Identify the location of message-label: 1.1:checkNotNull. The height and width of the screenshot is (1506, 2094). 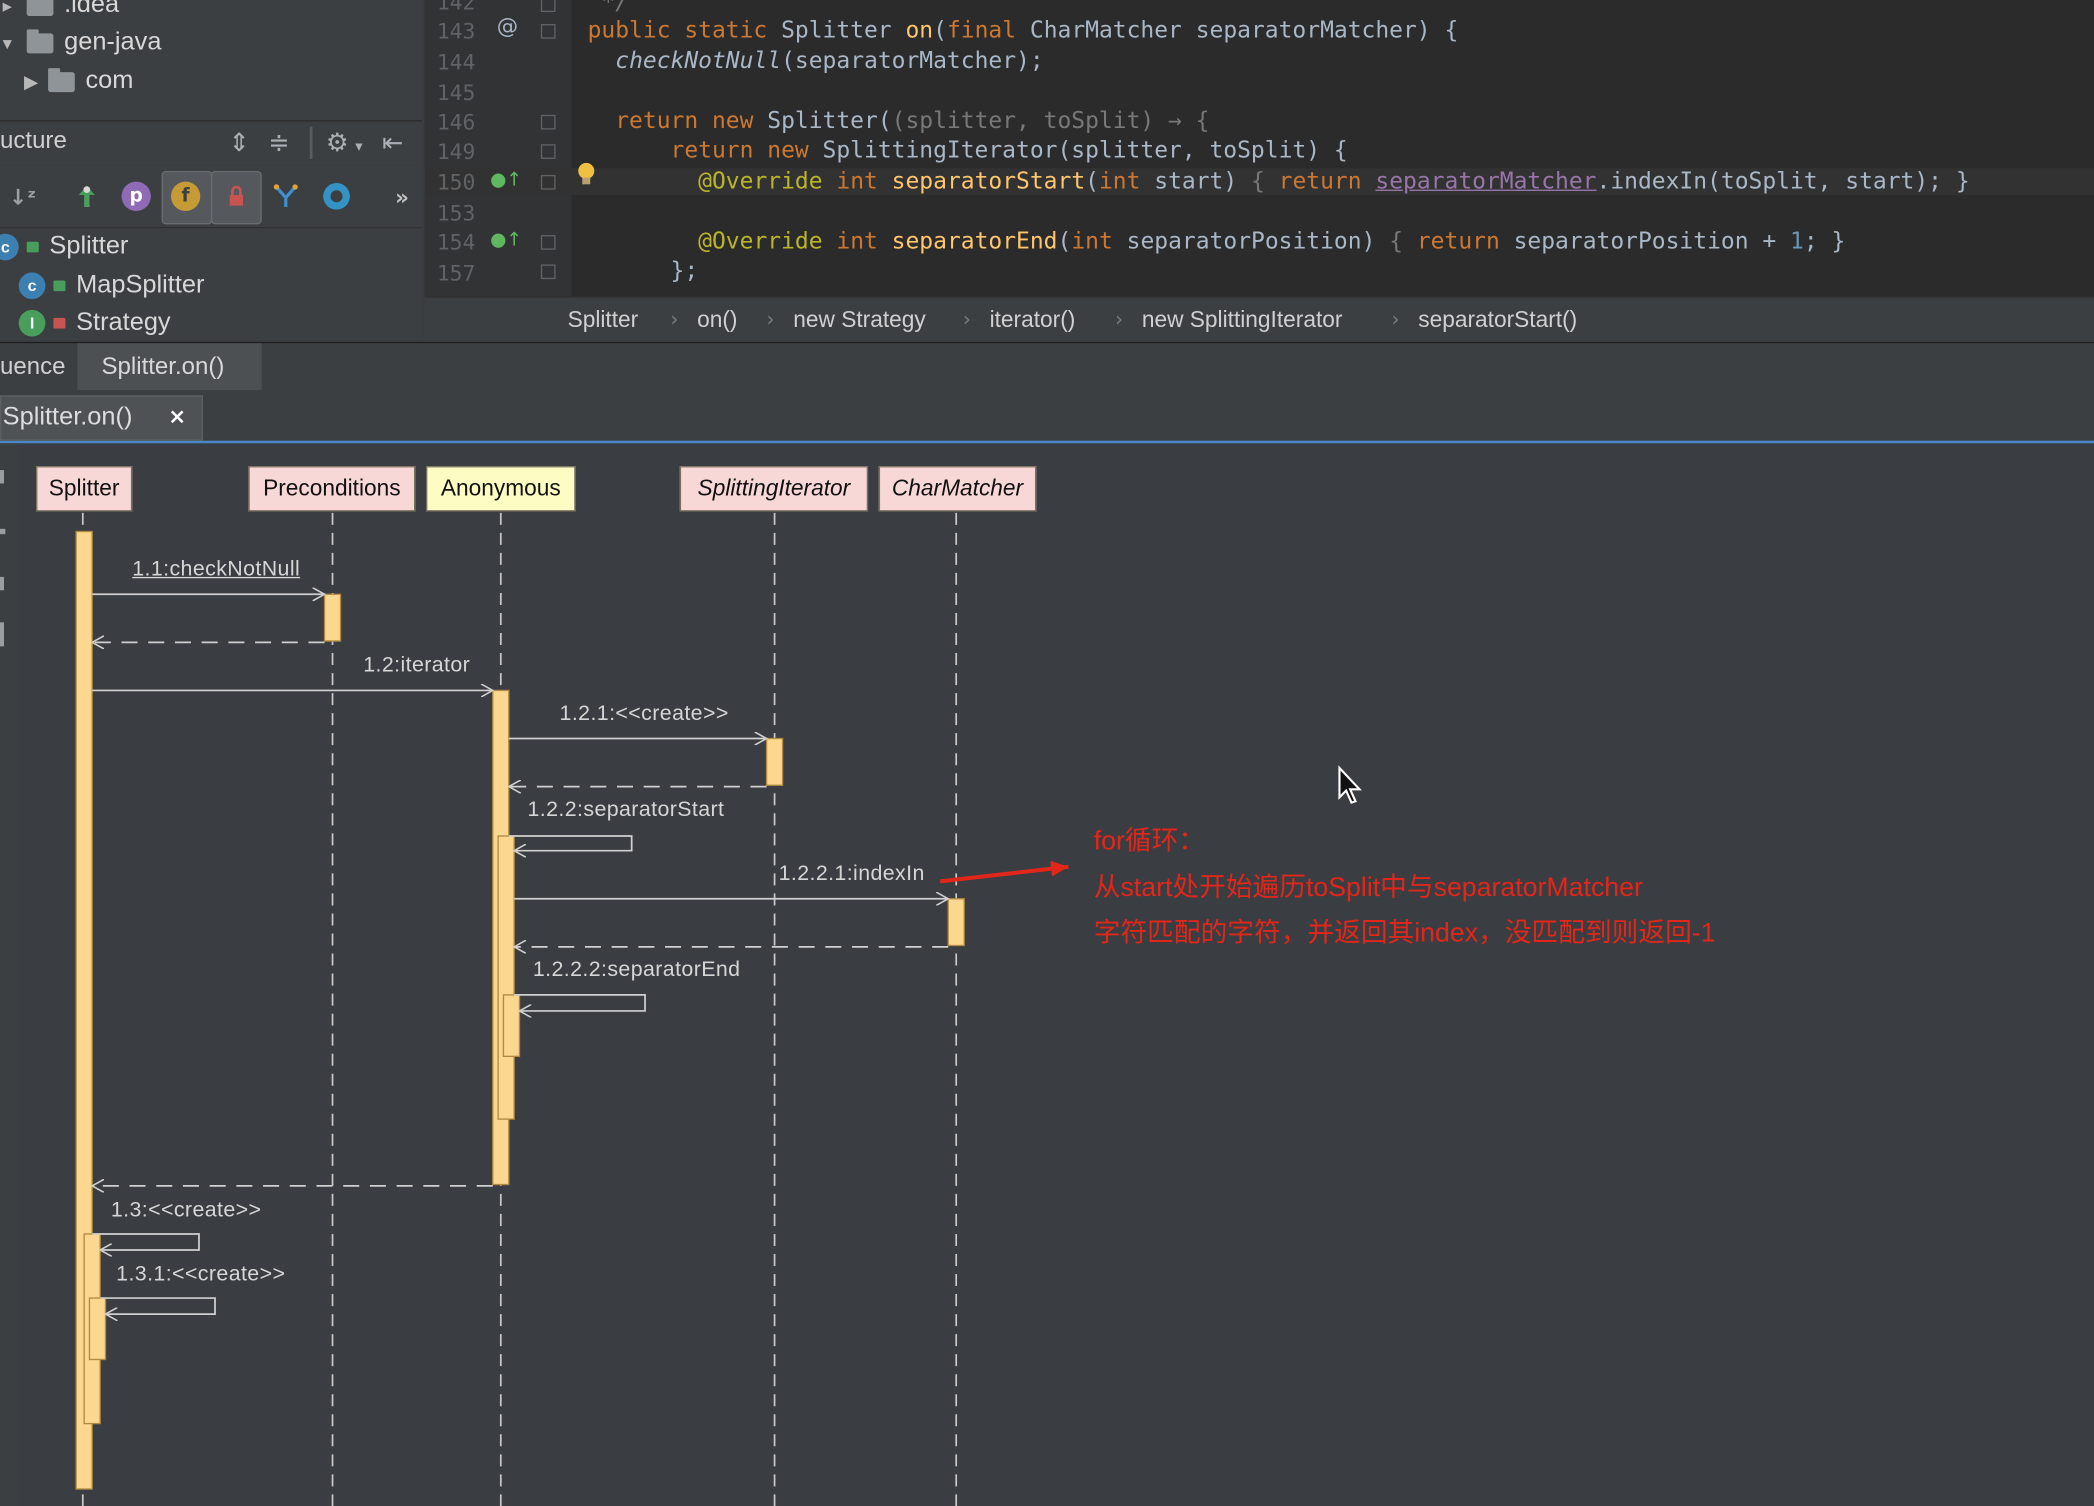
(216, 570).